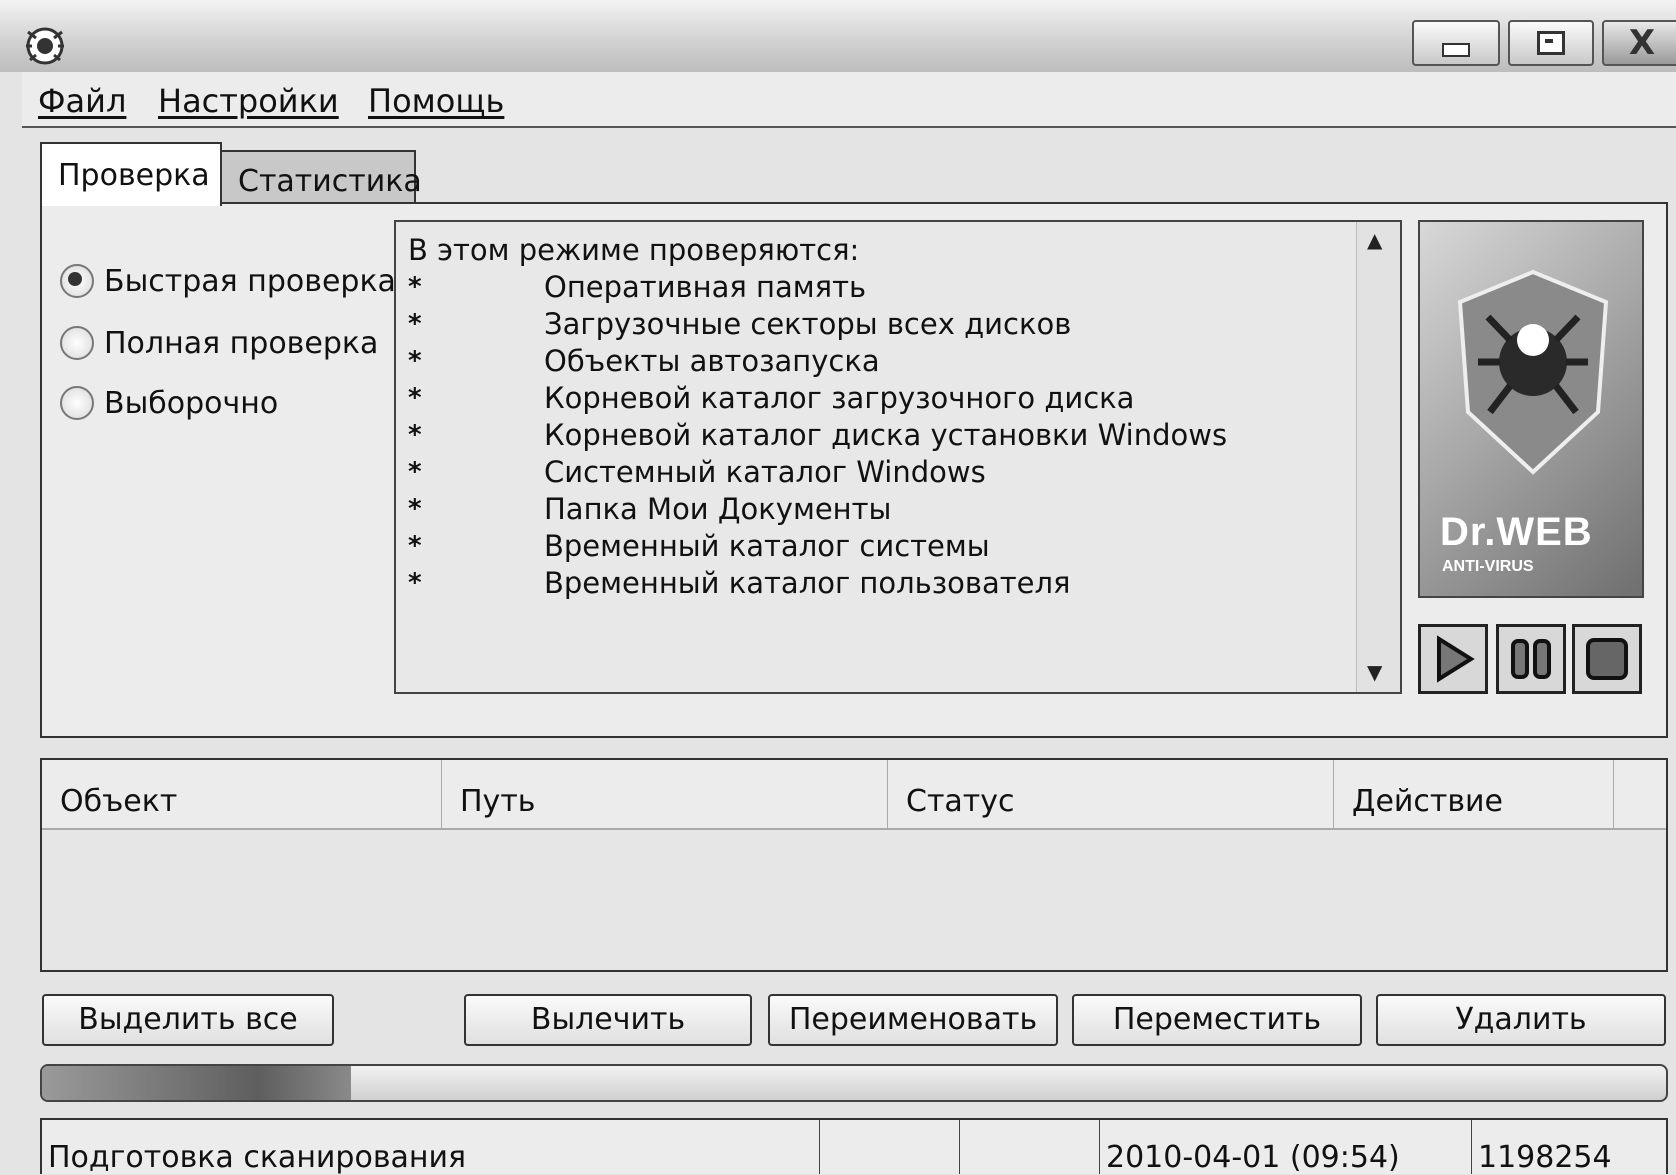  Describe the element at coordinates (608, 1020) in the screenshot. I see `cure-button: Вылечить` at that location.